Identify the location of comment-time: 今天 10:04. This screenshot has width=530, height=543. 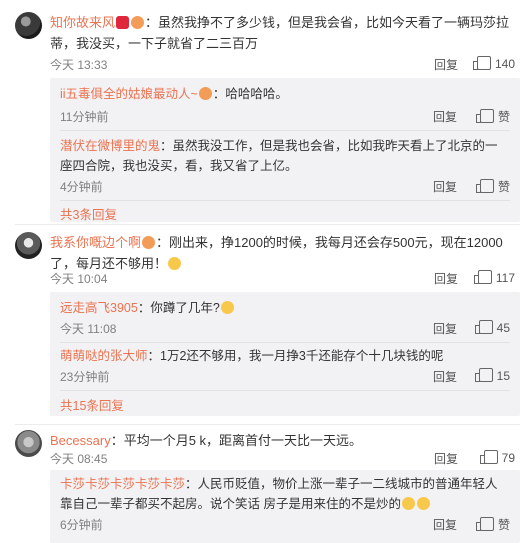
(79, 279).